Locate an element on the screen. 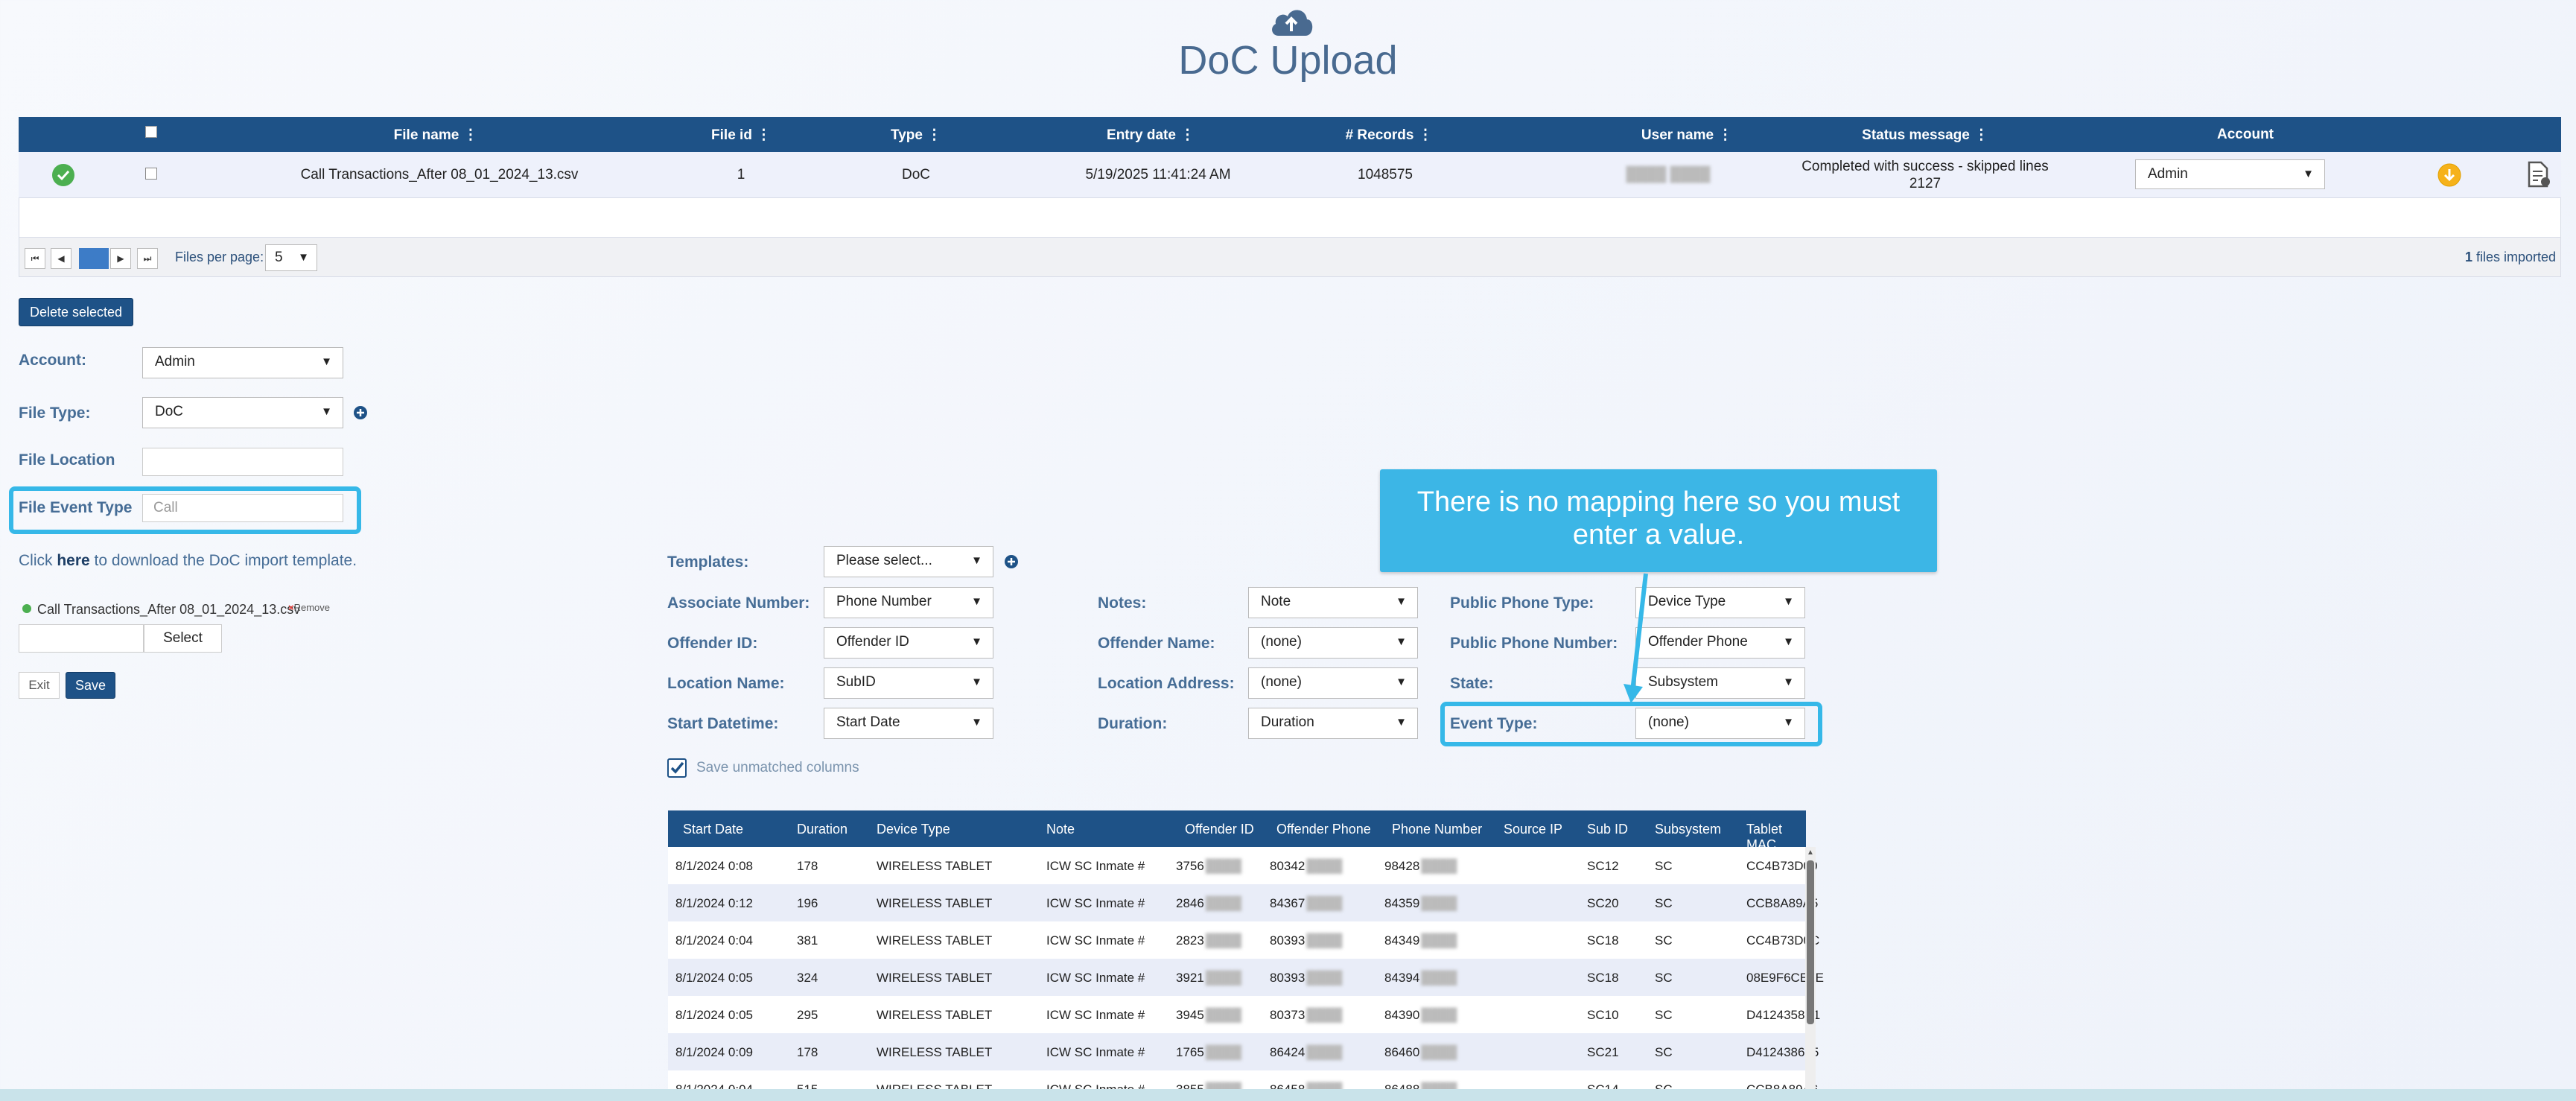 The width and height of the screenshot is (2576, 1101). start-datetime-select: Start Date ▼ is located at coordinates (908, 723).